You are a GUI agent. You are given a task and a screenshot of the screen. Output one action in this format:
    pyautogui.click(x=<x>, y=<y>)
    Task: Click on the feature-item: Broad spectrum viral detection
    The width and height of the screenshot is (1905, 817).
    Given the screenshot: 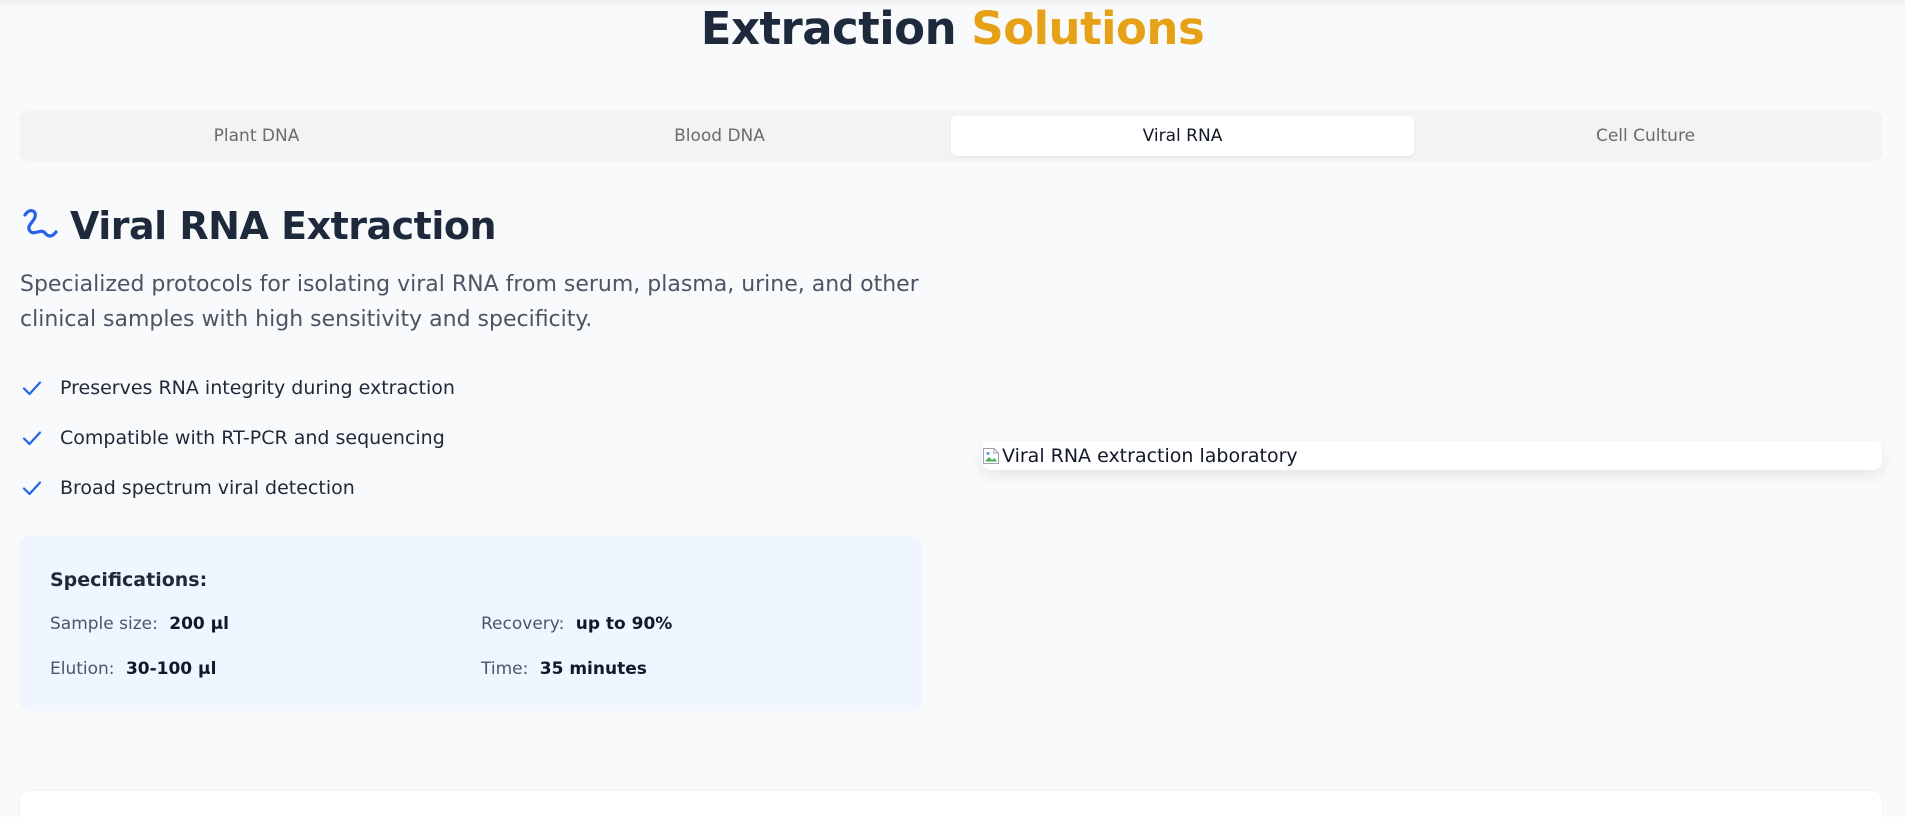 What is the action you would take?
    pyautogui.click(x=237, y=488)
    